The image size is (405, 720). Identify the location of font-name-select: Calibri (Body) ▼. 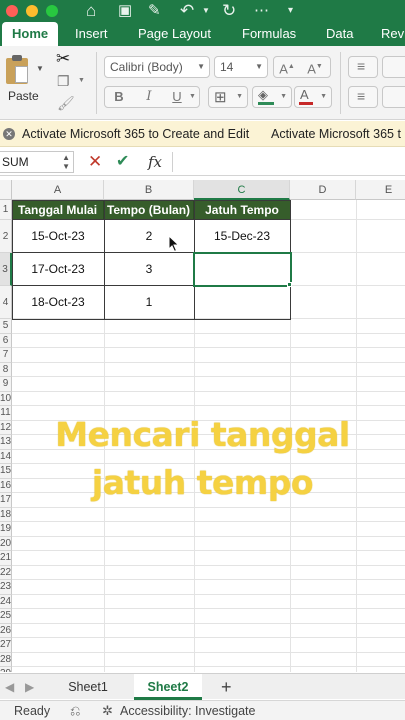
(157, 67).